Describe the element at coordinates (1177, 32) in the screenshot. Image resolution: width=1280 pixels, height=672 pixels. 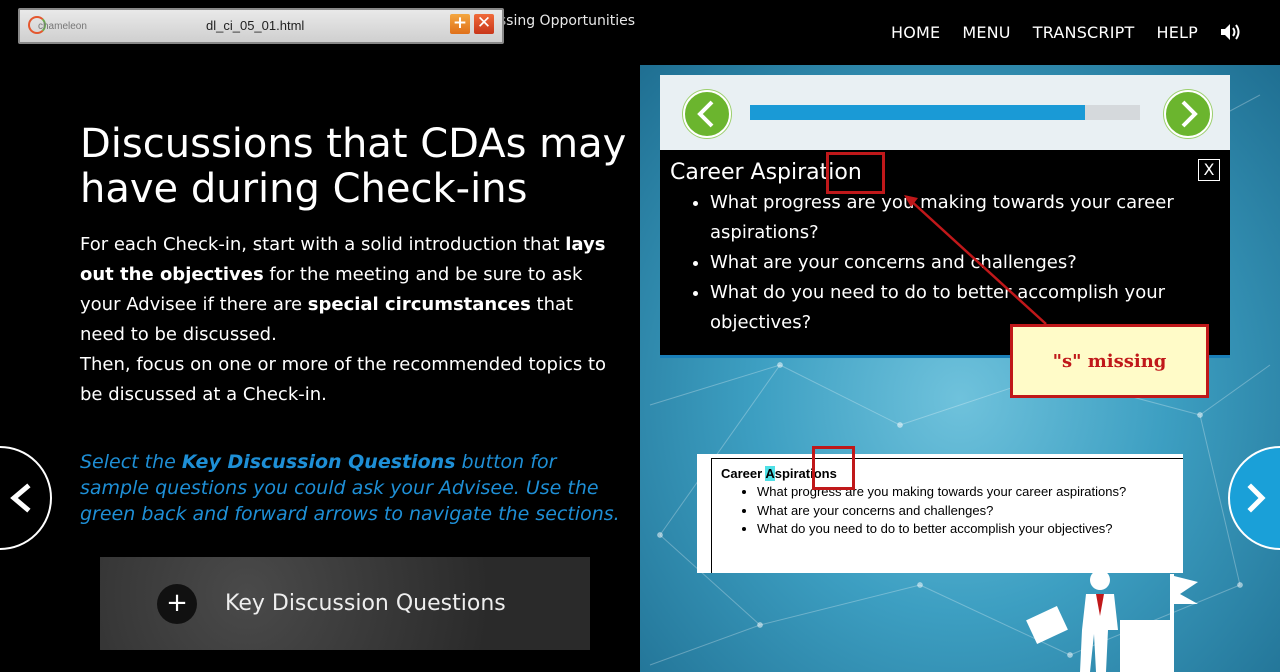
I see `nav-help: HELP` at that location.